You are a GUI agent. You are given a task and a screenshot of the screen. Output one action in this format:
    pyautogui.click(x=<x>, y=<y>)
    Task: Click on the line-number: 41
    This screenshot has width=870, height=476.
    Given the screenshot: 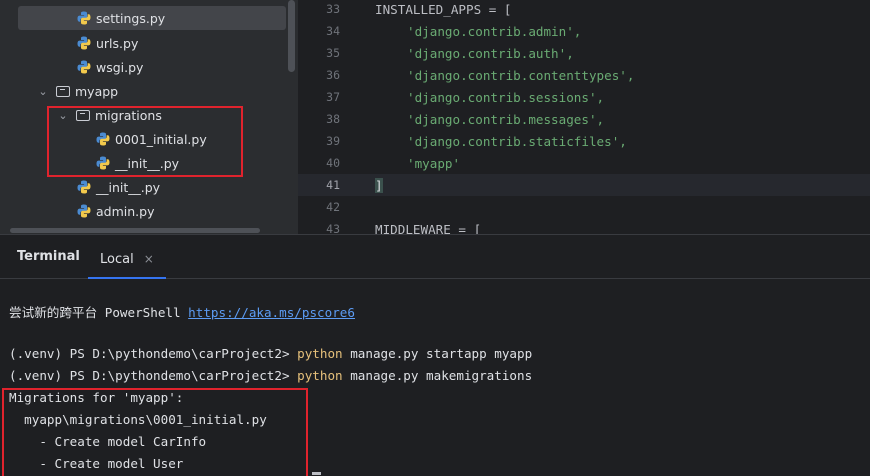 What is the action you would take?
    pyautogui.click(x=333, y=185)
    